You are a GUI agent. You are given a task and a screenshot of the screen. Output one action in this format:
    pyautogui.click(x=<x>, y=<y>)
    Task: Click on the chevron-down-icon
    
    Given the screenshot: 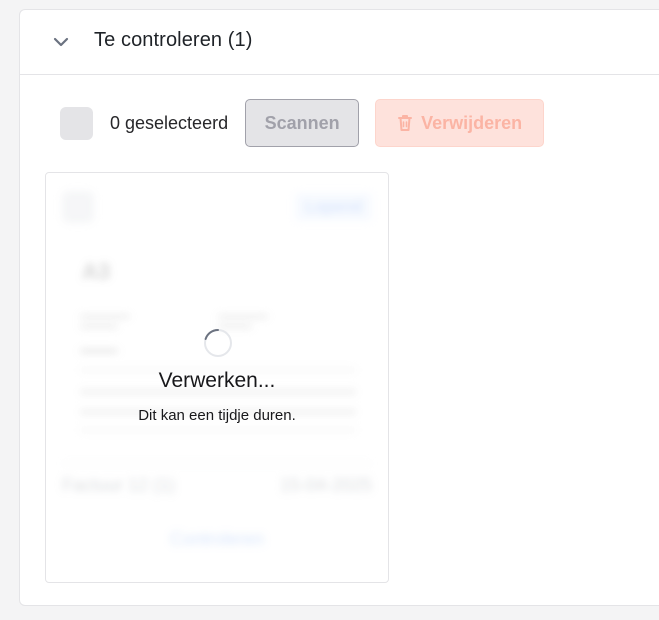 What is the action you would take?
    pyautogui.click(x=61, y=42)
    